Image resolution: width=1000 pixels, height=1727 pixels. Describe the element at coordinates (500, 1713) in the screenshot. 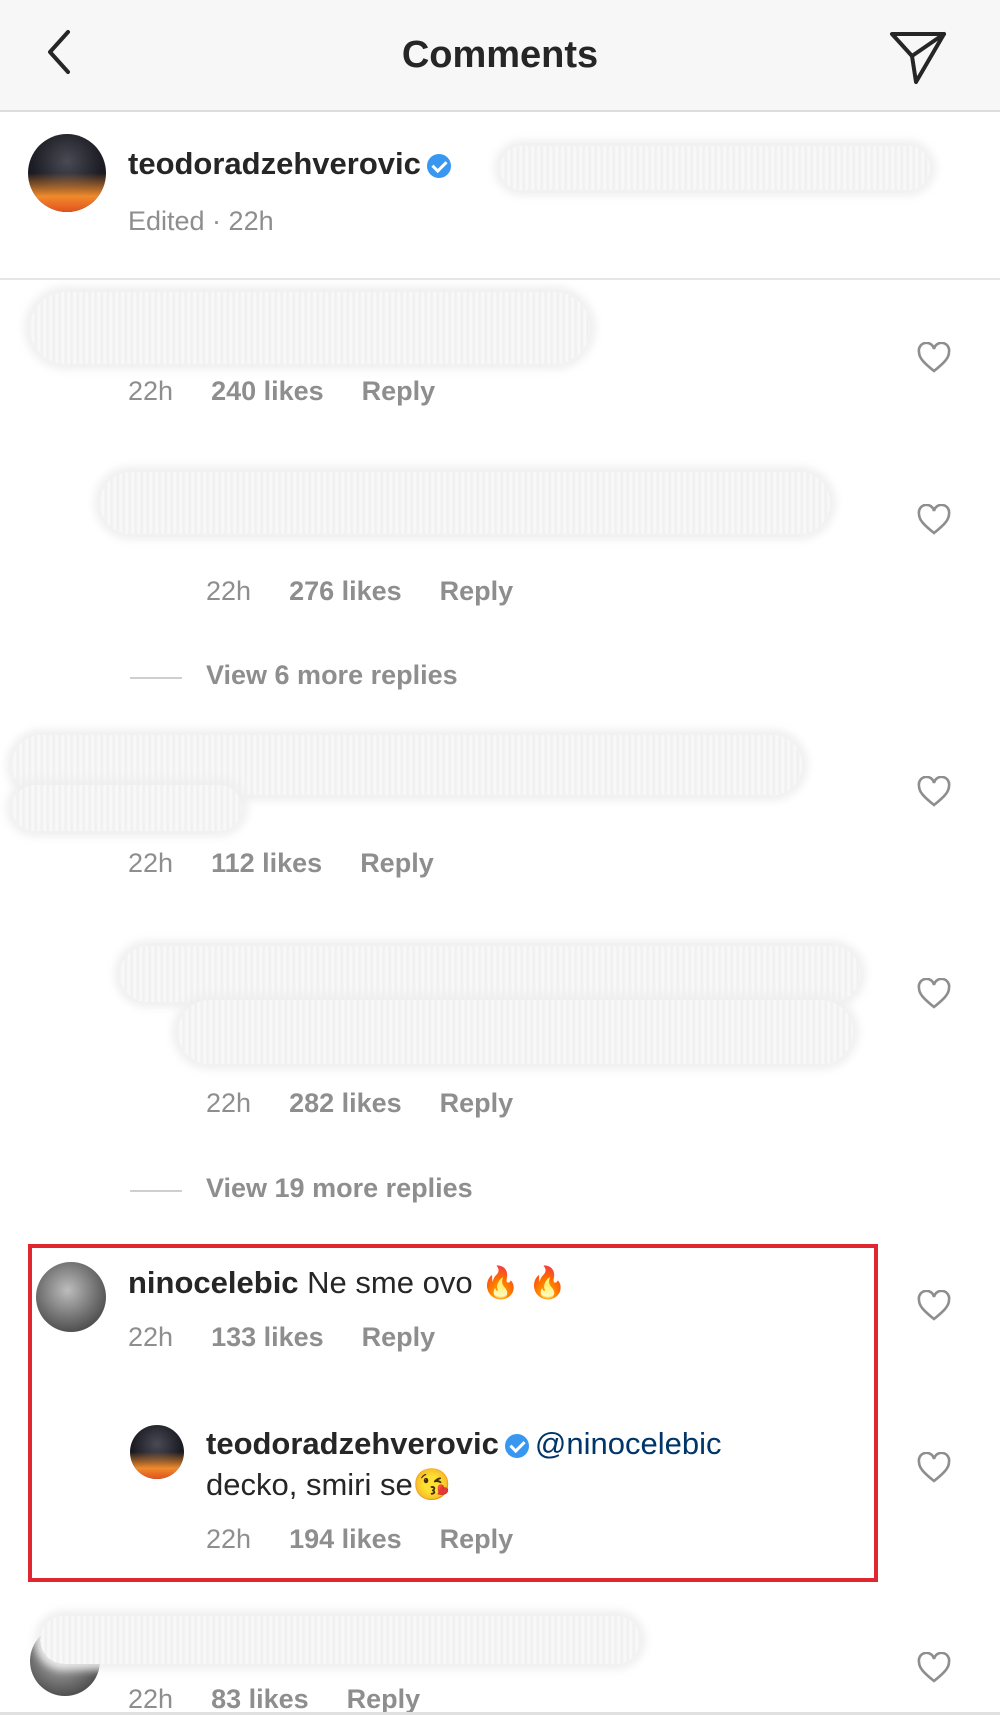

I see `bottom-divider` at that location.